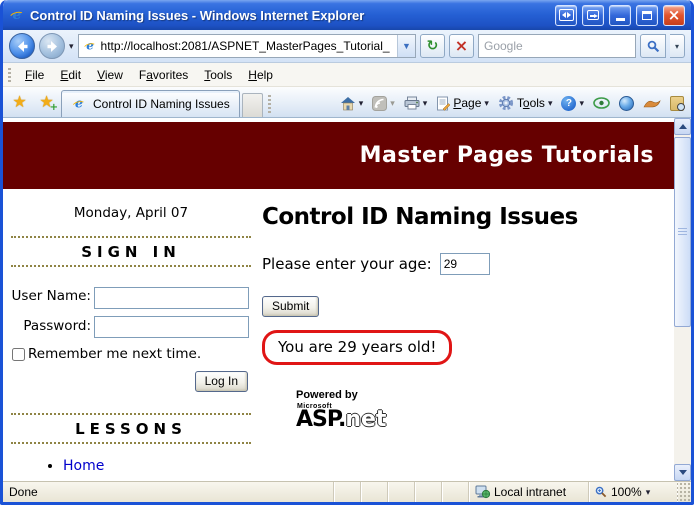  I want to click on star-icon: ★, so click(19, 102).